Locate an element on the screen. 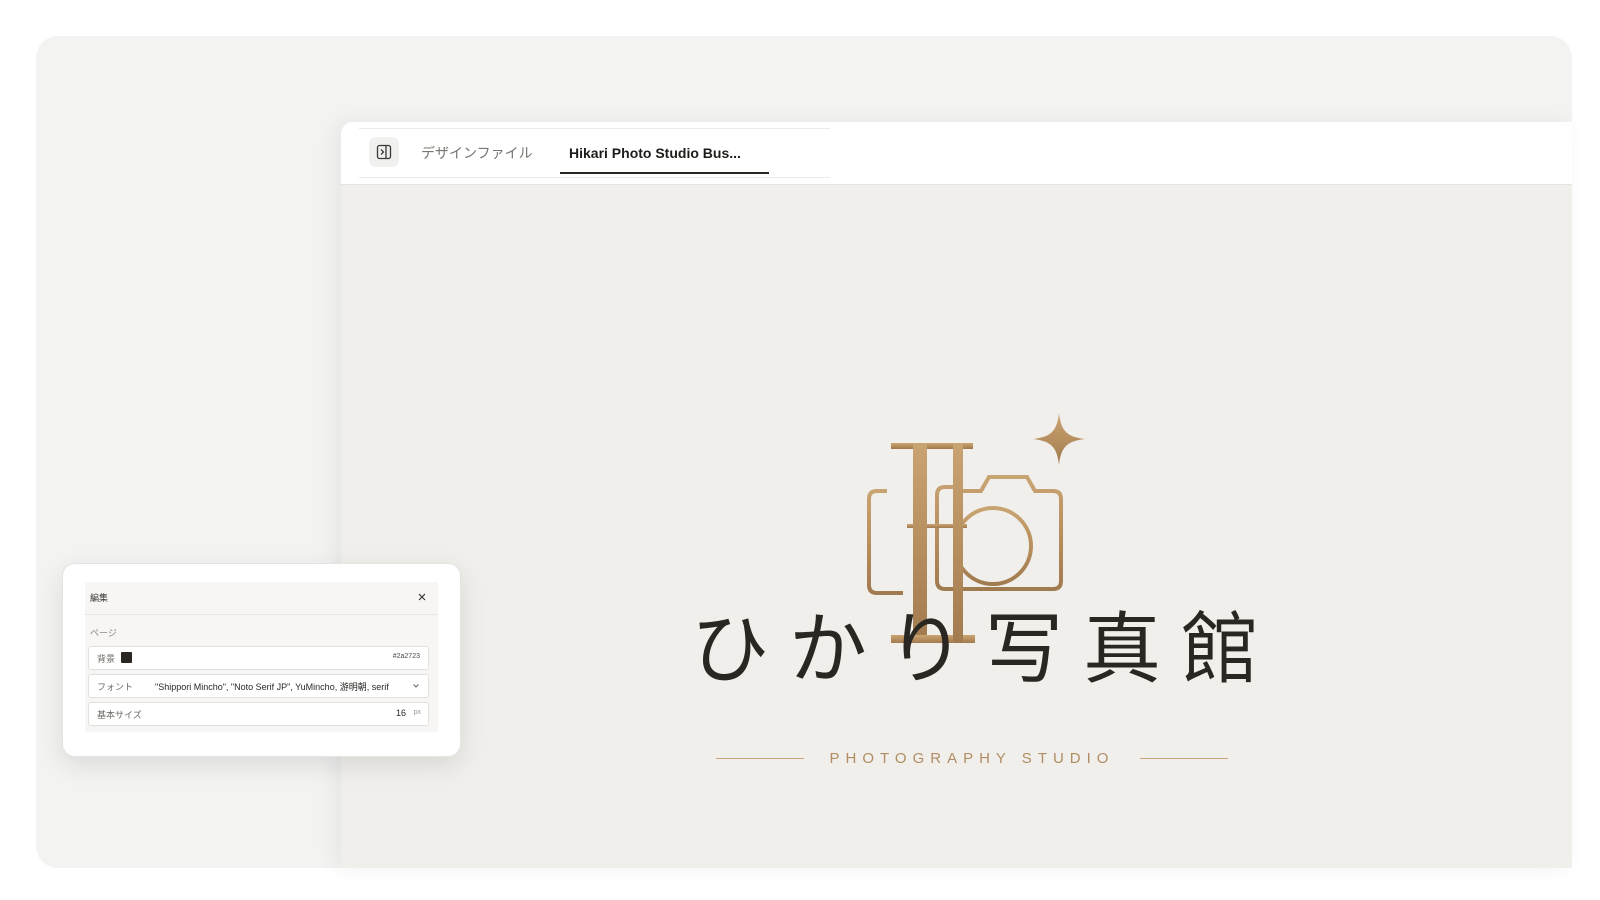 This screenshot has height=900, width=1600. active-tab-indicator is located at coordinates (664, 173).